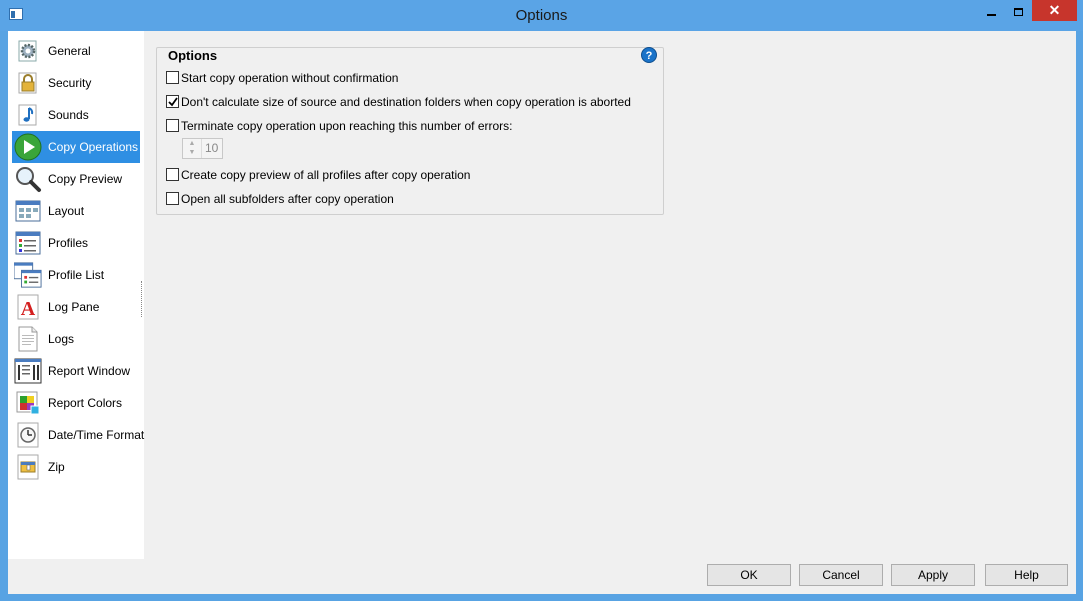 The height and width of the screenshot is (601, 1083). Describe the element at coordinates (28, 243) in the screenshot. I see `profiles-list-icon` at that location.